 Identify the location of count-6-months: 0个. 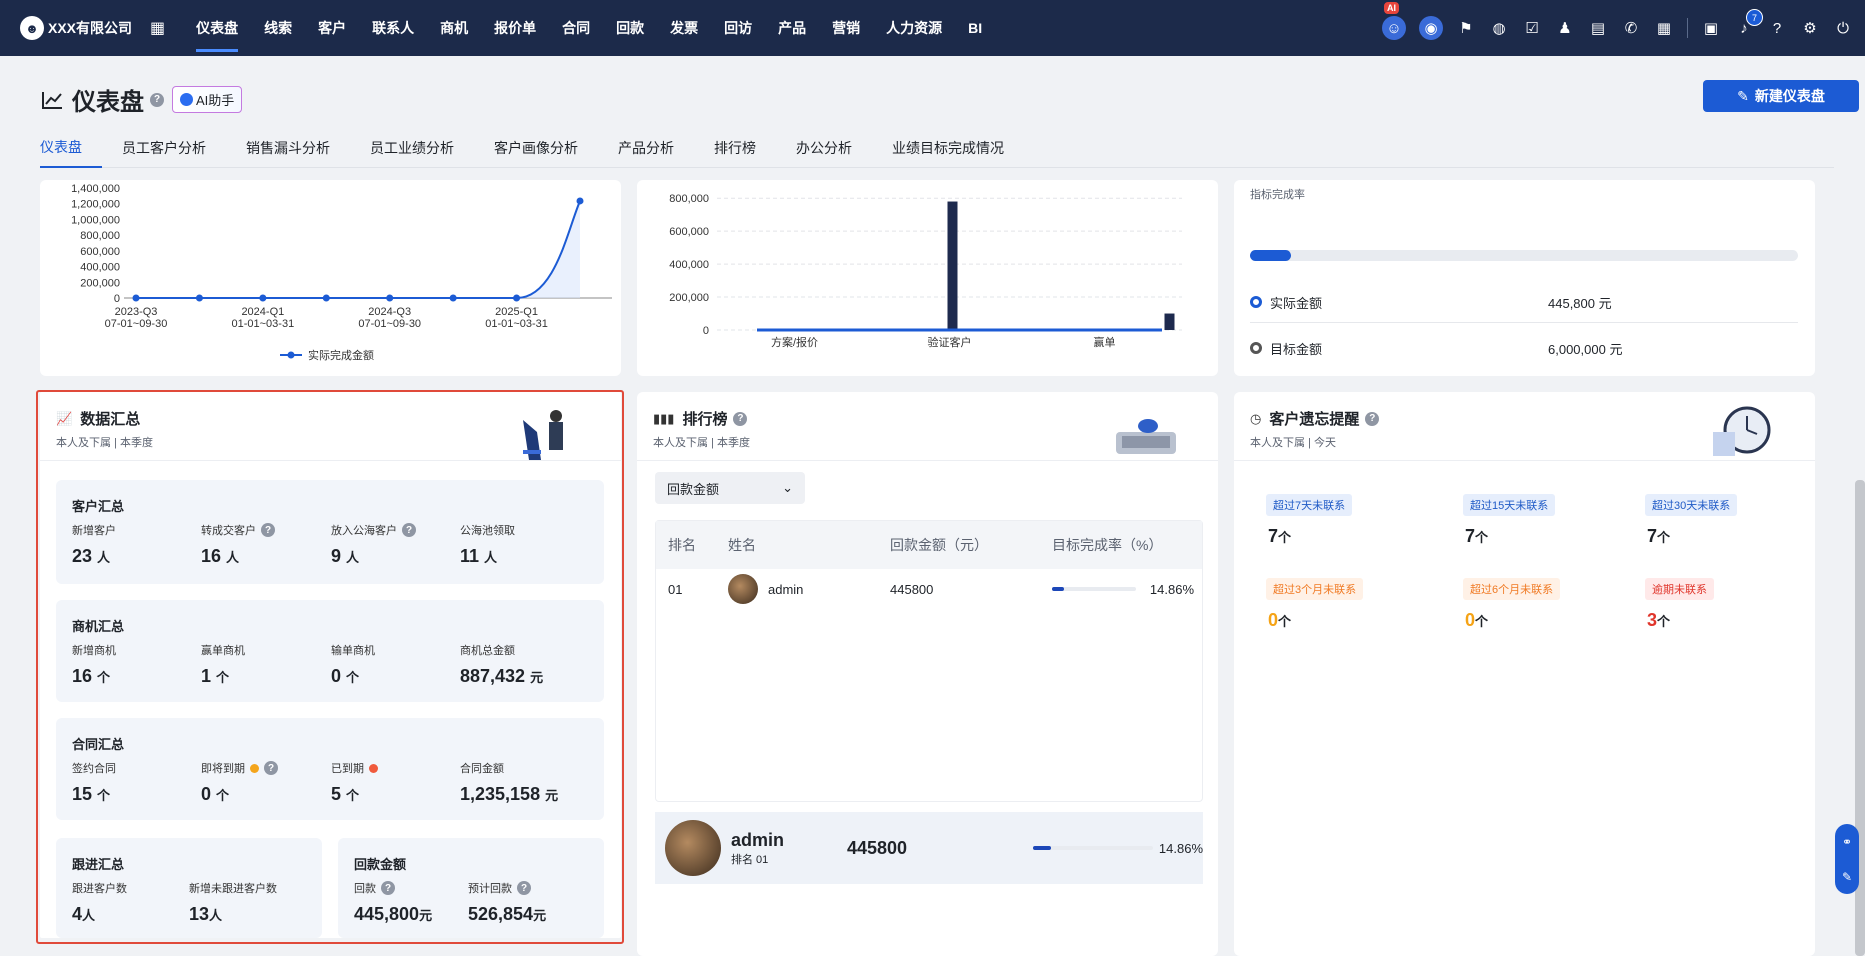
(1476, 620).